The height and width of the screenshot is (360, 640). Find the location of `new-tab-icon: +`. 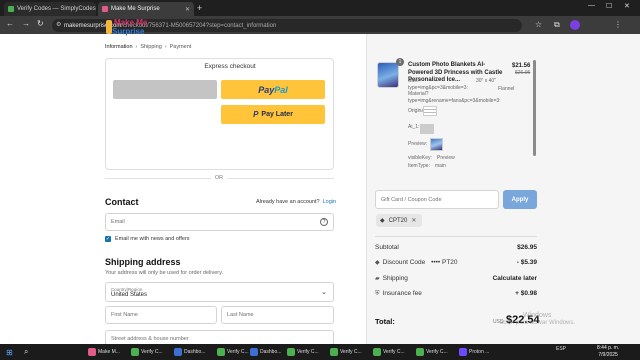

new-tab-icon: + is located at coordinates (199, 8).